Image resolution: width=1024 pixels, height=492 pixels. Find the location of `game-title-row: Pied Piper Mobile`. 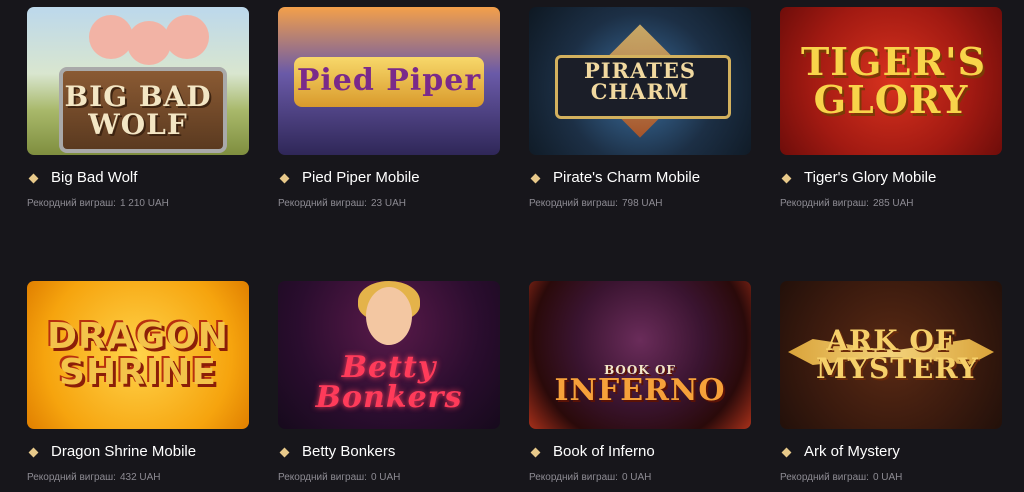

game-title-row: Pied Piper Mobile is located at coordinates (389, 178).